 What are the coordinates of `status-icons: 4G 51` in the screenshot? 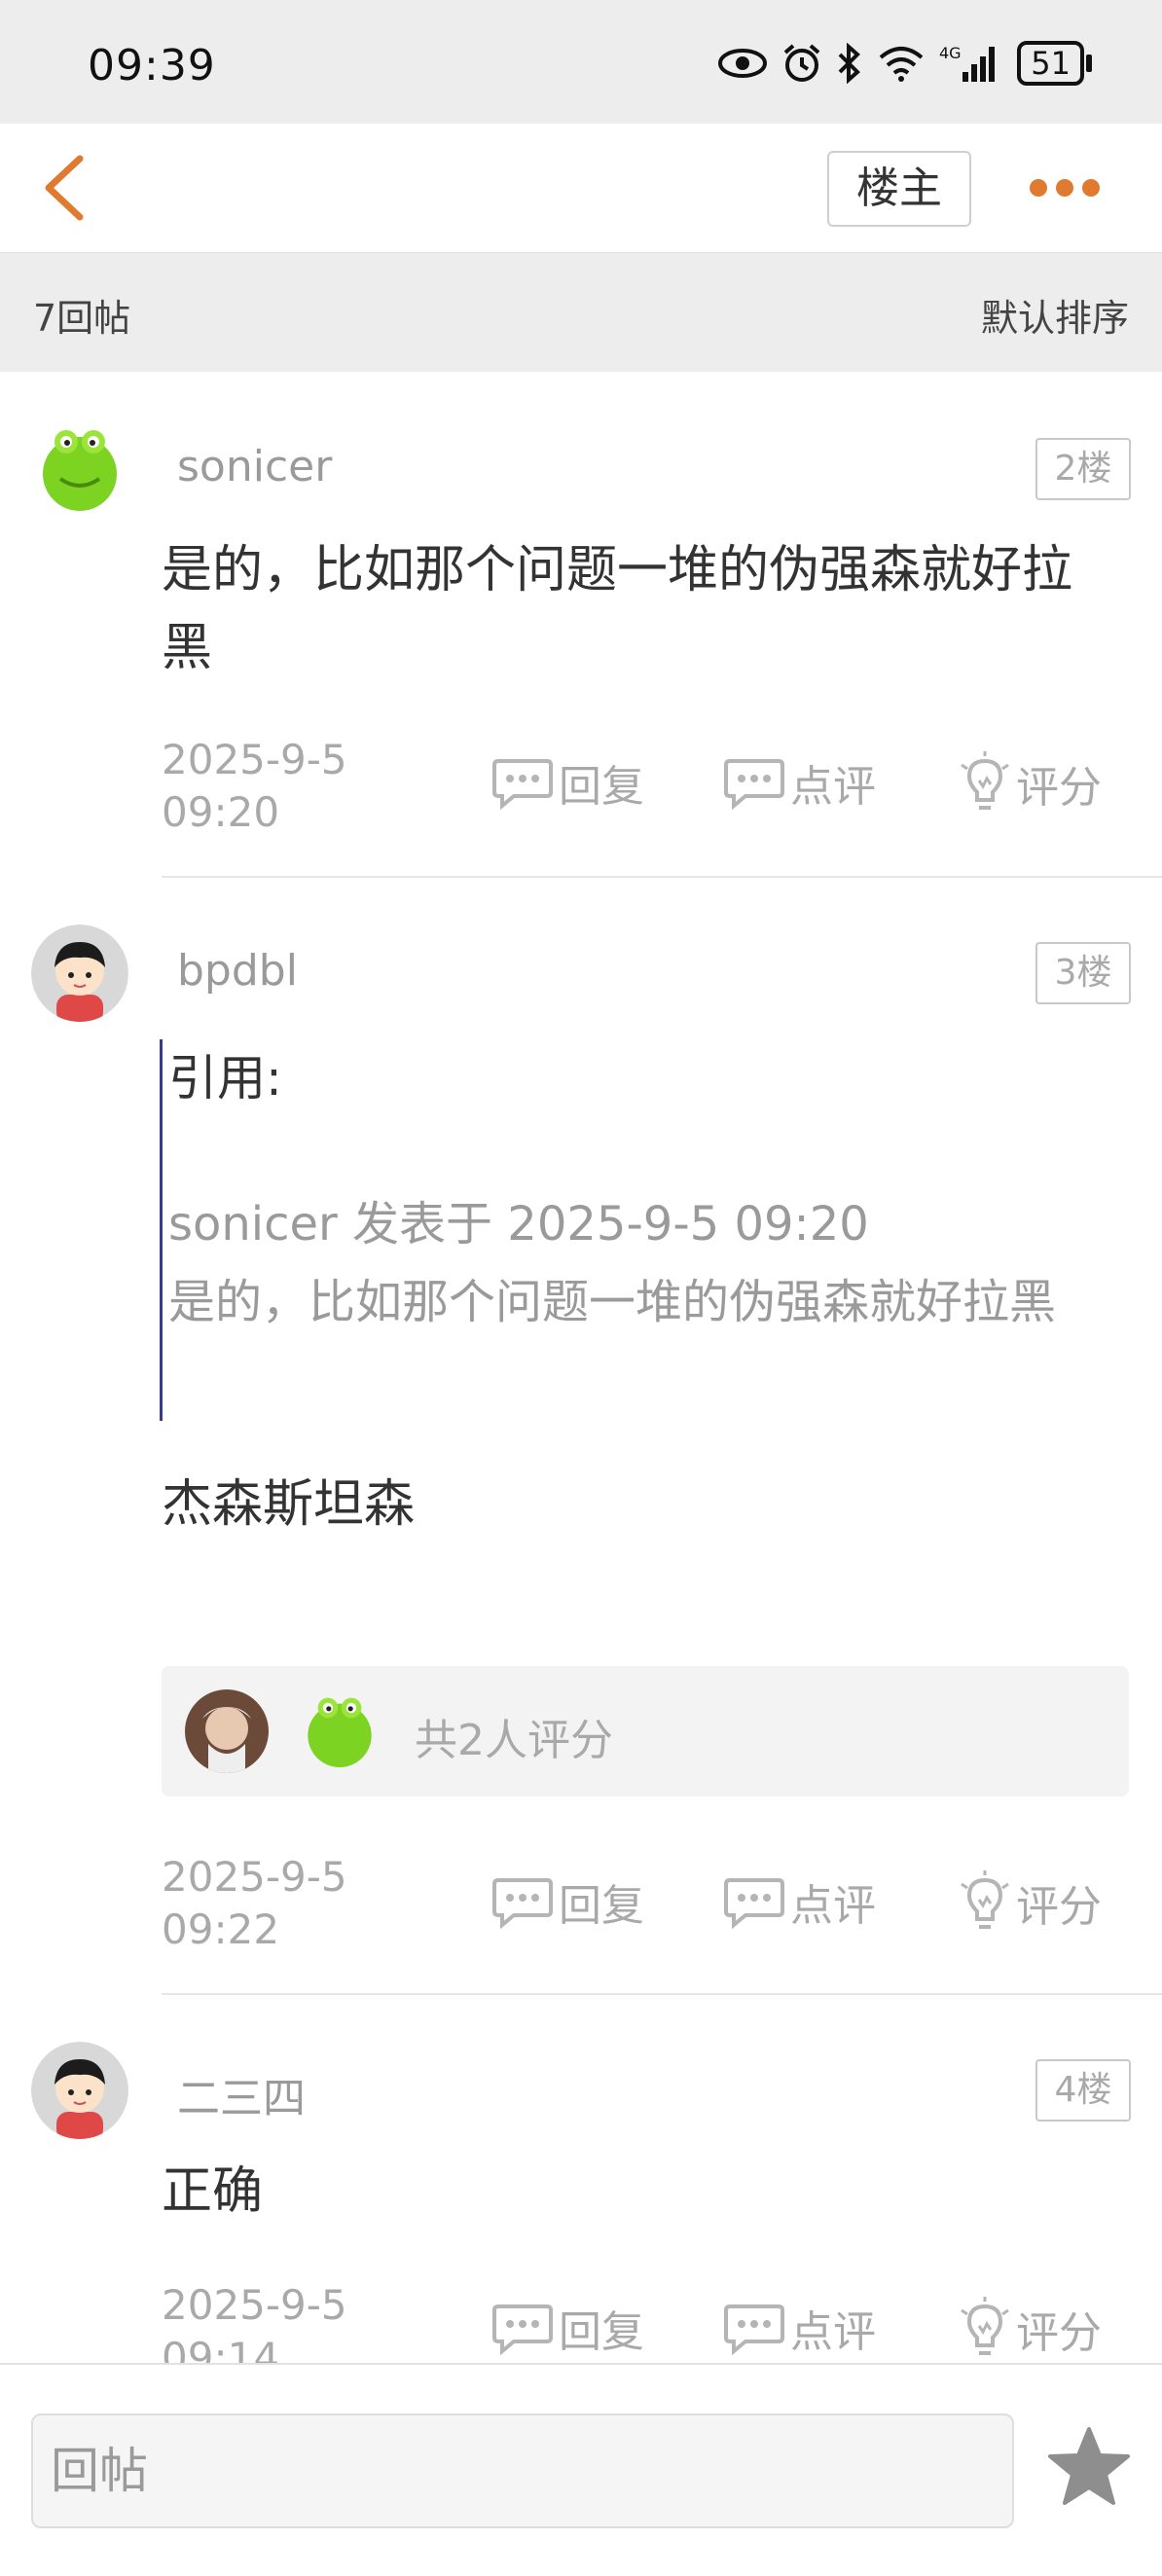 It's located at (904, 63).